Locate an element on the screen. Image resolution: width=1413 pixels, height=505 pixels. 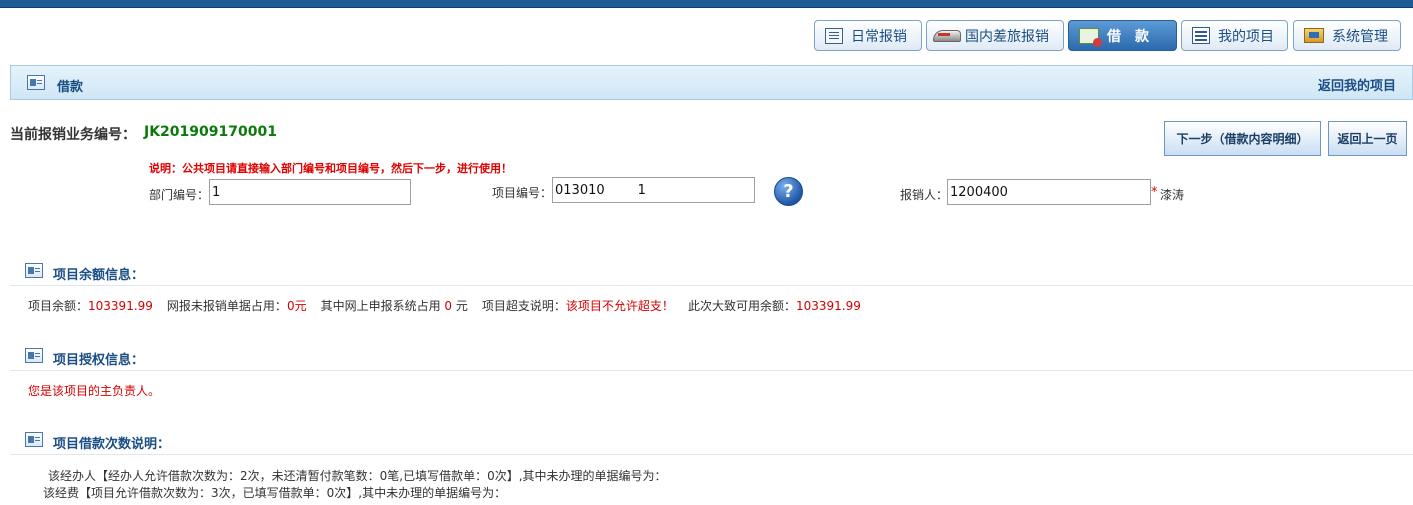
train-icon is located at coordinates (947, 35).